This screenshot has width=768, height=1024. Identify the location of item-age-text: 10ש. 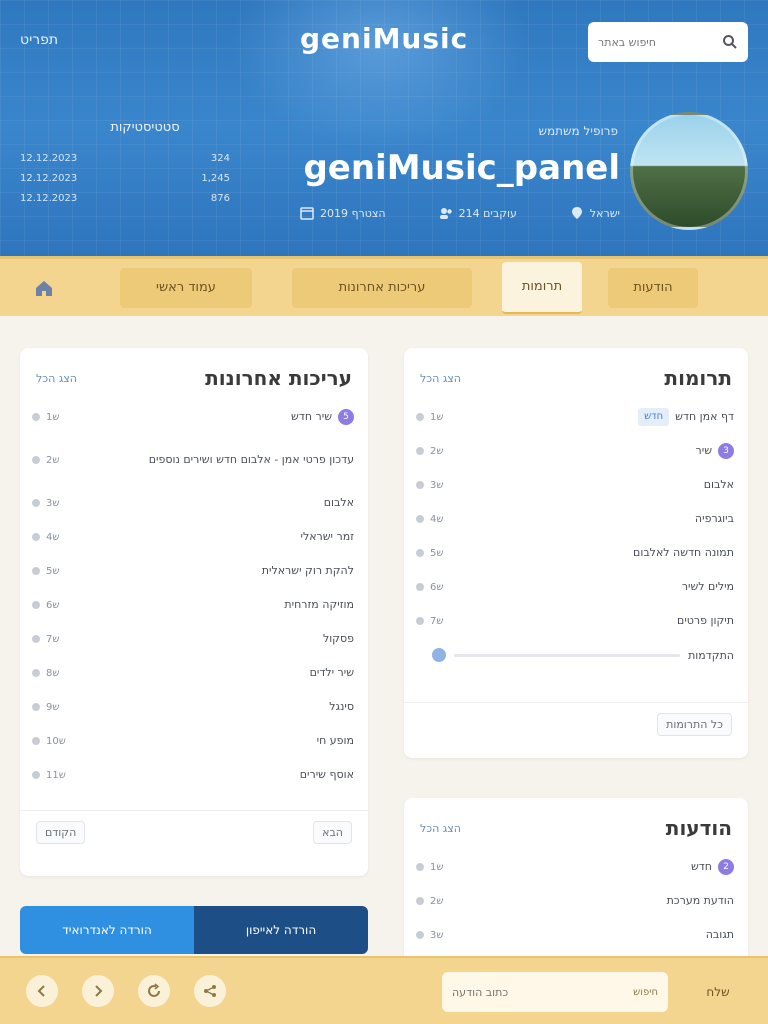
(56, 741).